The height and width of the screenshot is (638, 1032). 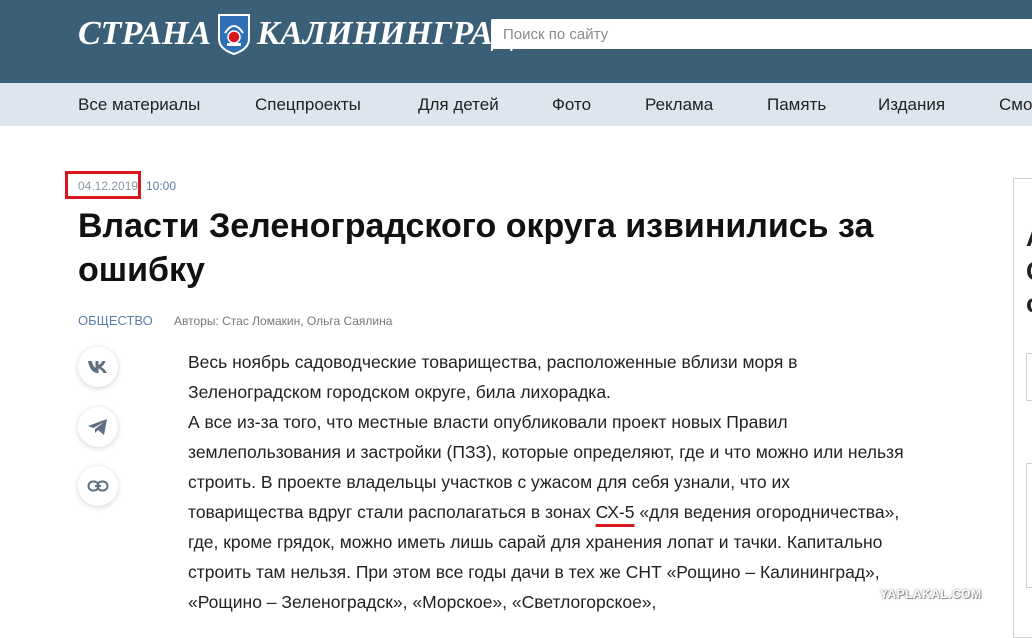 What do you see at coordinates (911, 104) in the screenshot?
I see `nav-item-editions: Издания` at bounding box center [911, 104].